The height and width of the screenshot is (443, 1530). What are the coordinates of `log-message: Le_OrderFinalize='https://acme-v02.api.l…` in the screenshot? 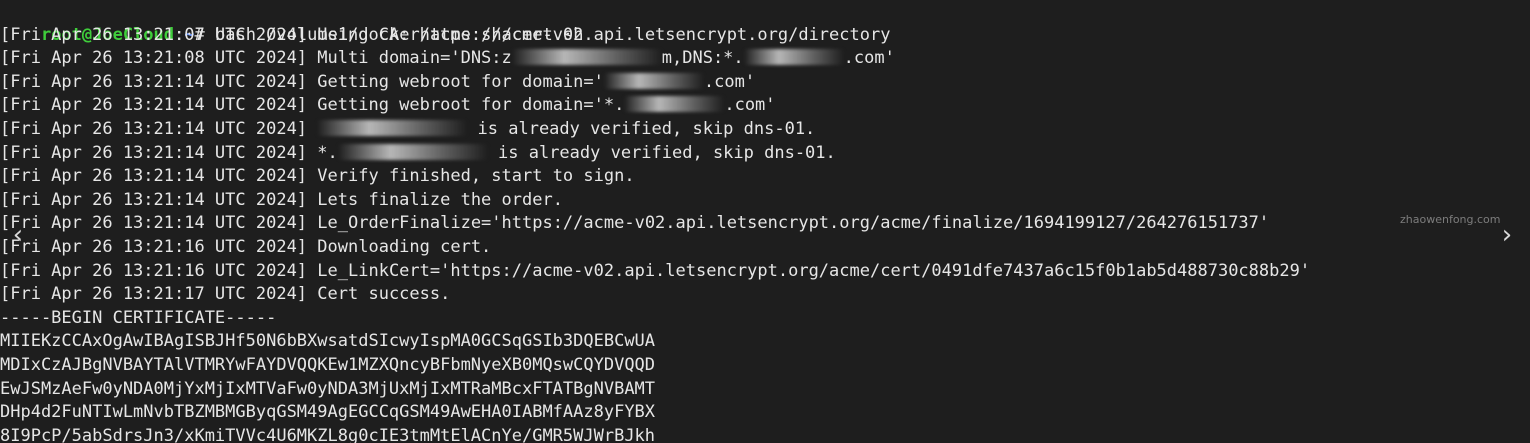 It's located at (793, 223).